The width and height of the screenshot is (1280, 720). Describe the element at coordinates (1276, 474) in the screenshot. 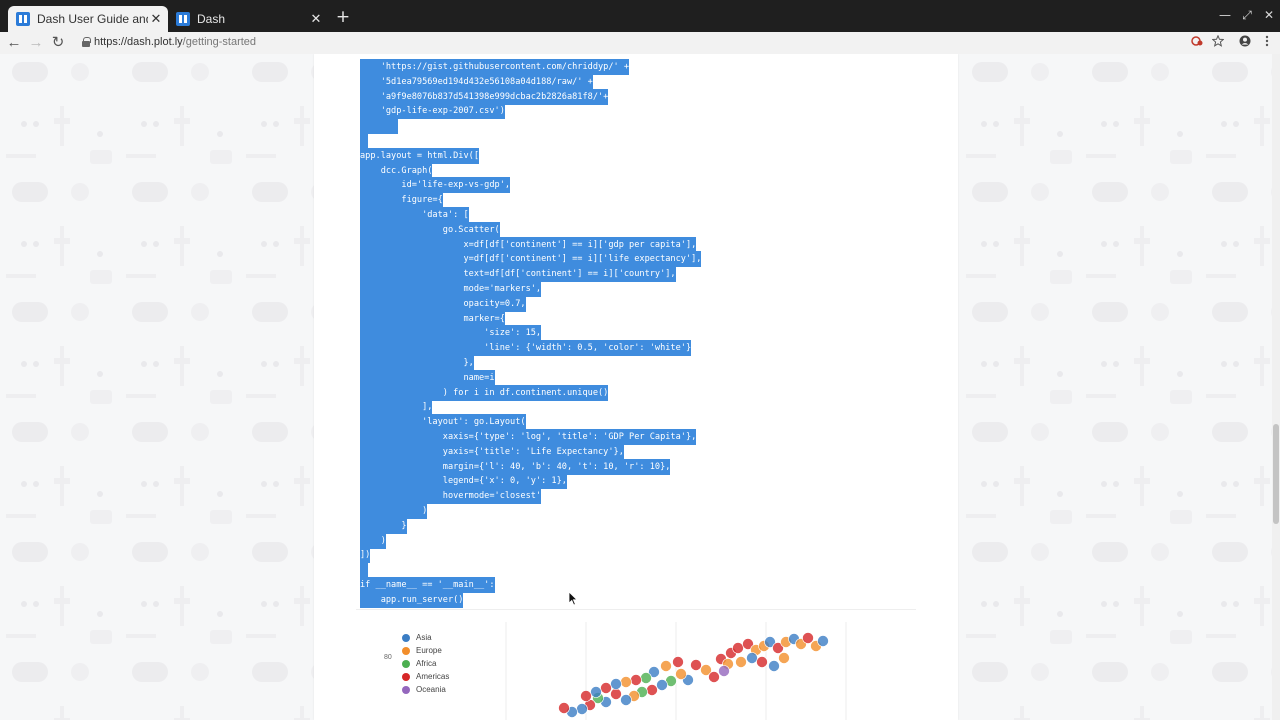

I see `scrollbar-thumb` at that location.